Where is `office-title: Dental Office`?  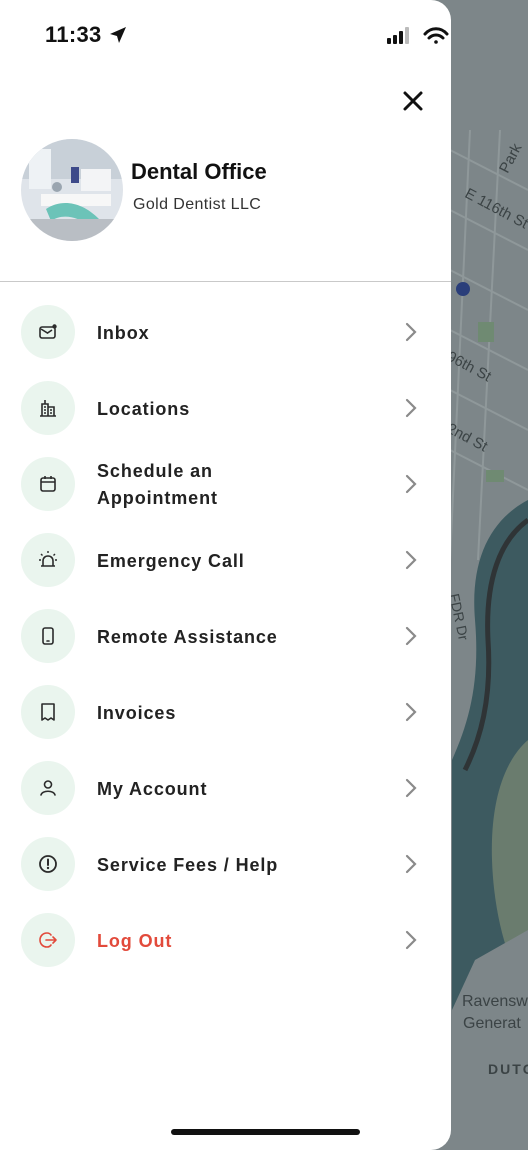
office-title: Dental Office is located at coordinates (199, 171).